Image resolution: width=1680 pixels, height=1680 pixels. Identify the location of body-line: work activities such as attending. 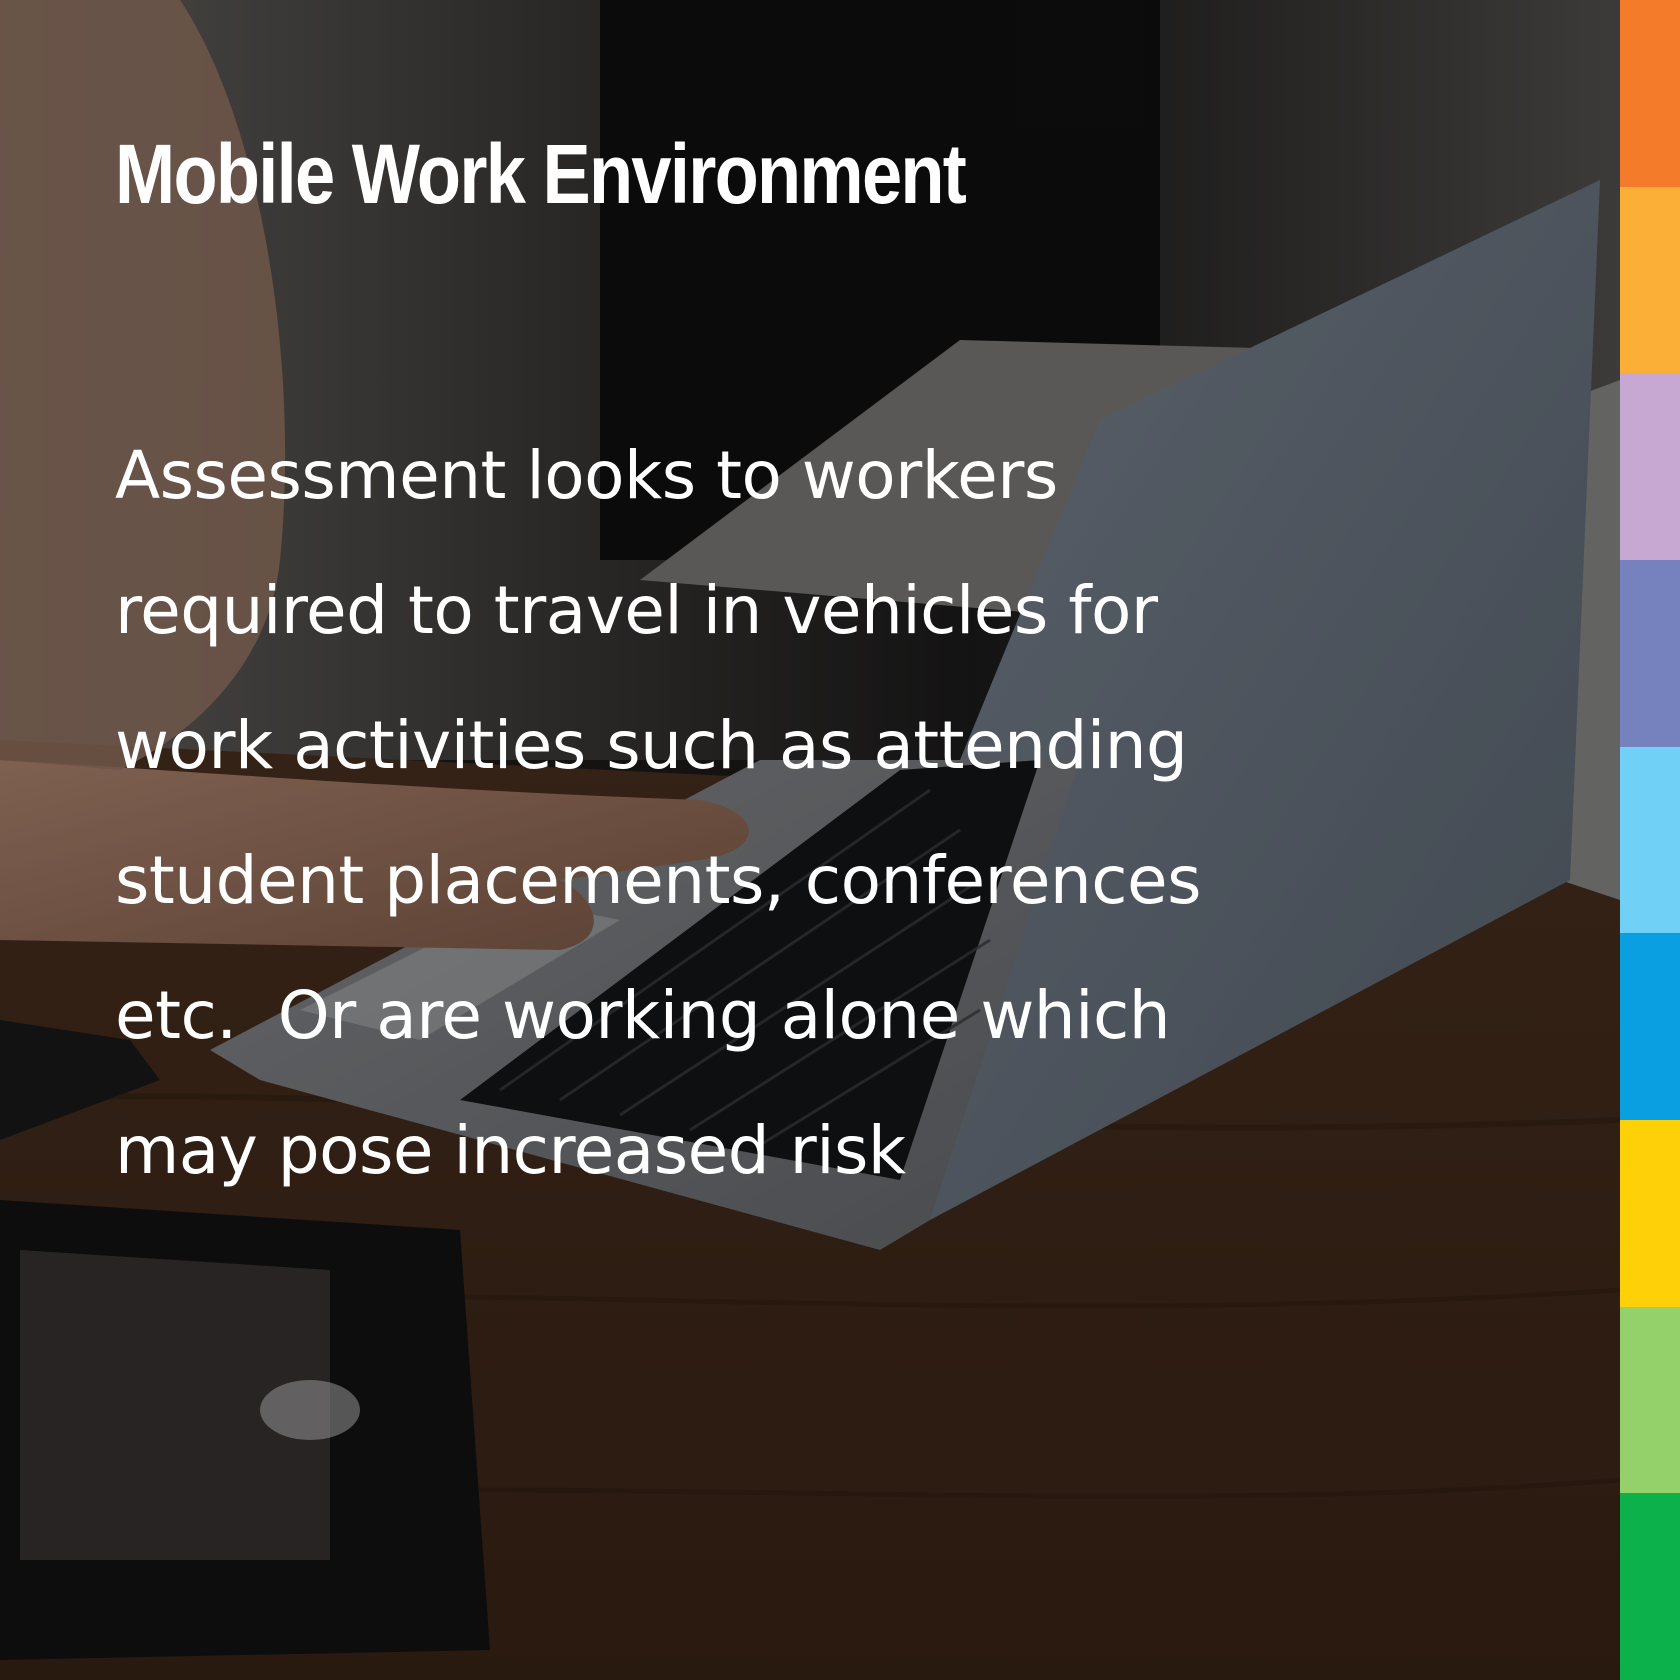
(651, 745).